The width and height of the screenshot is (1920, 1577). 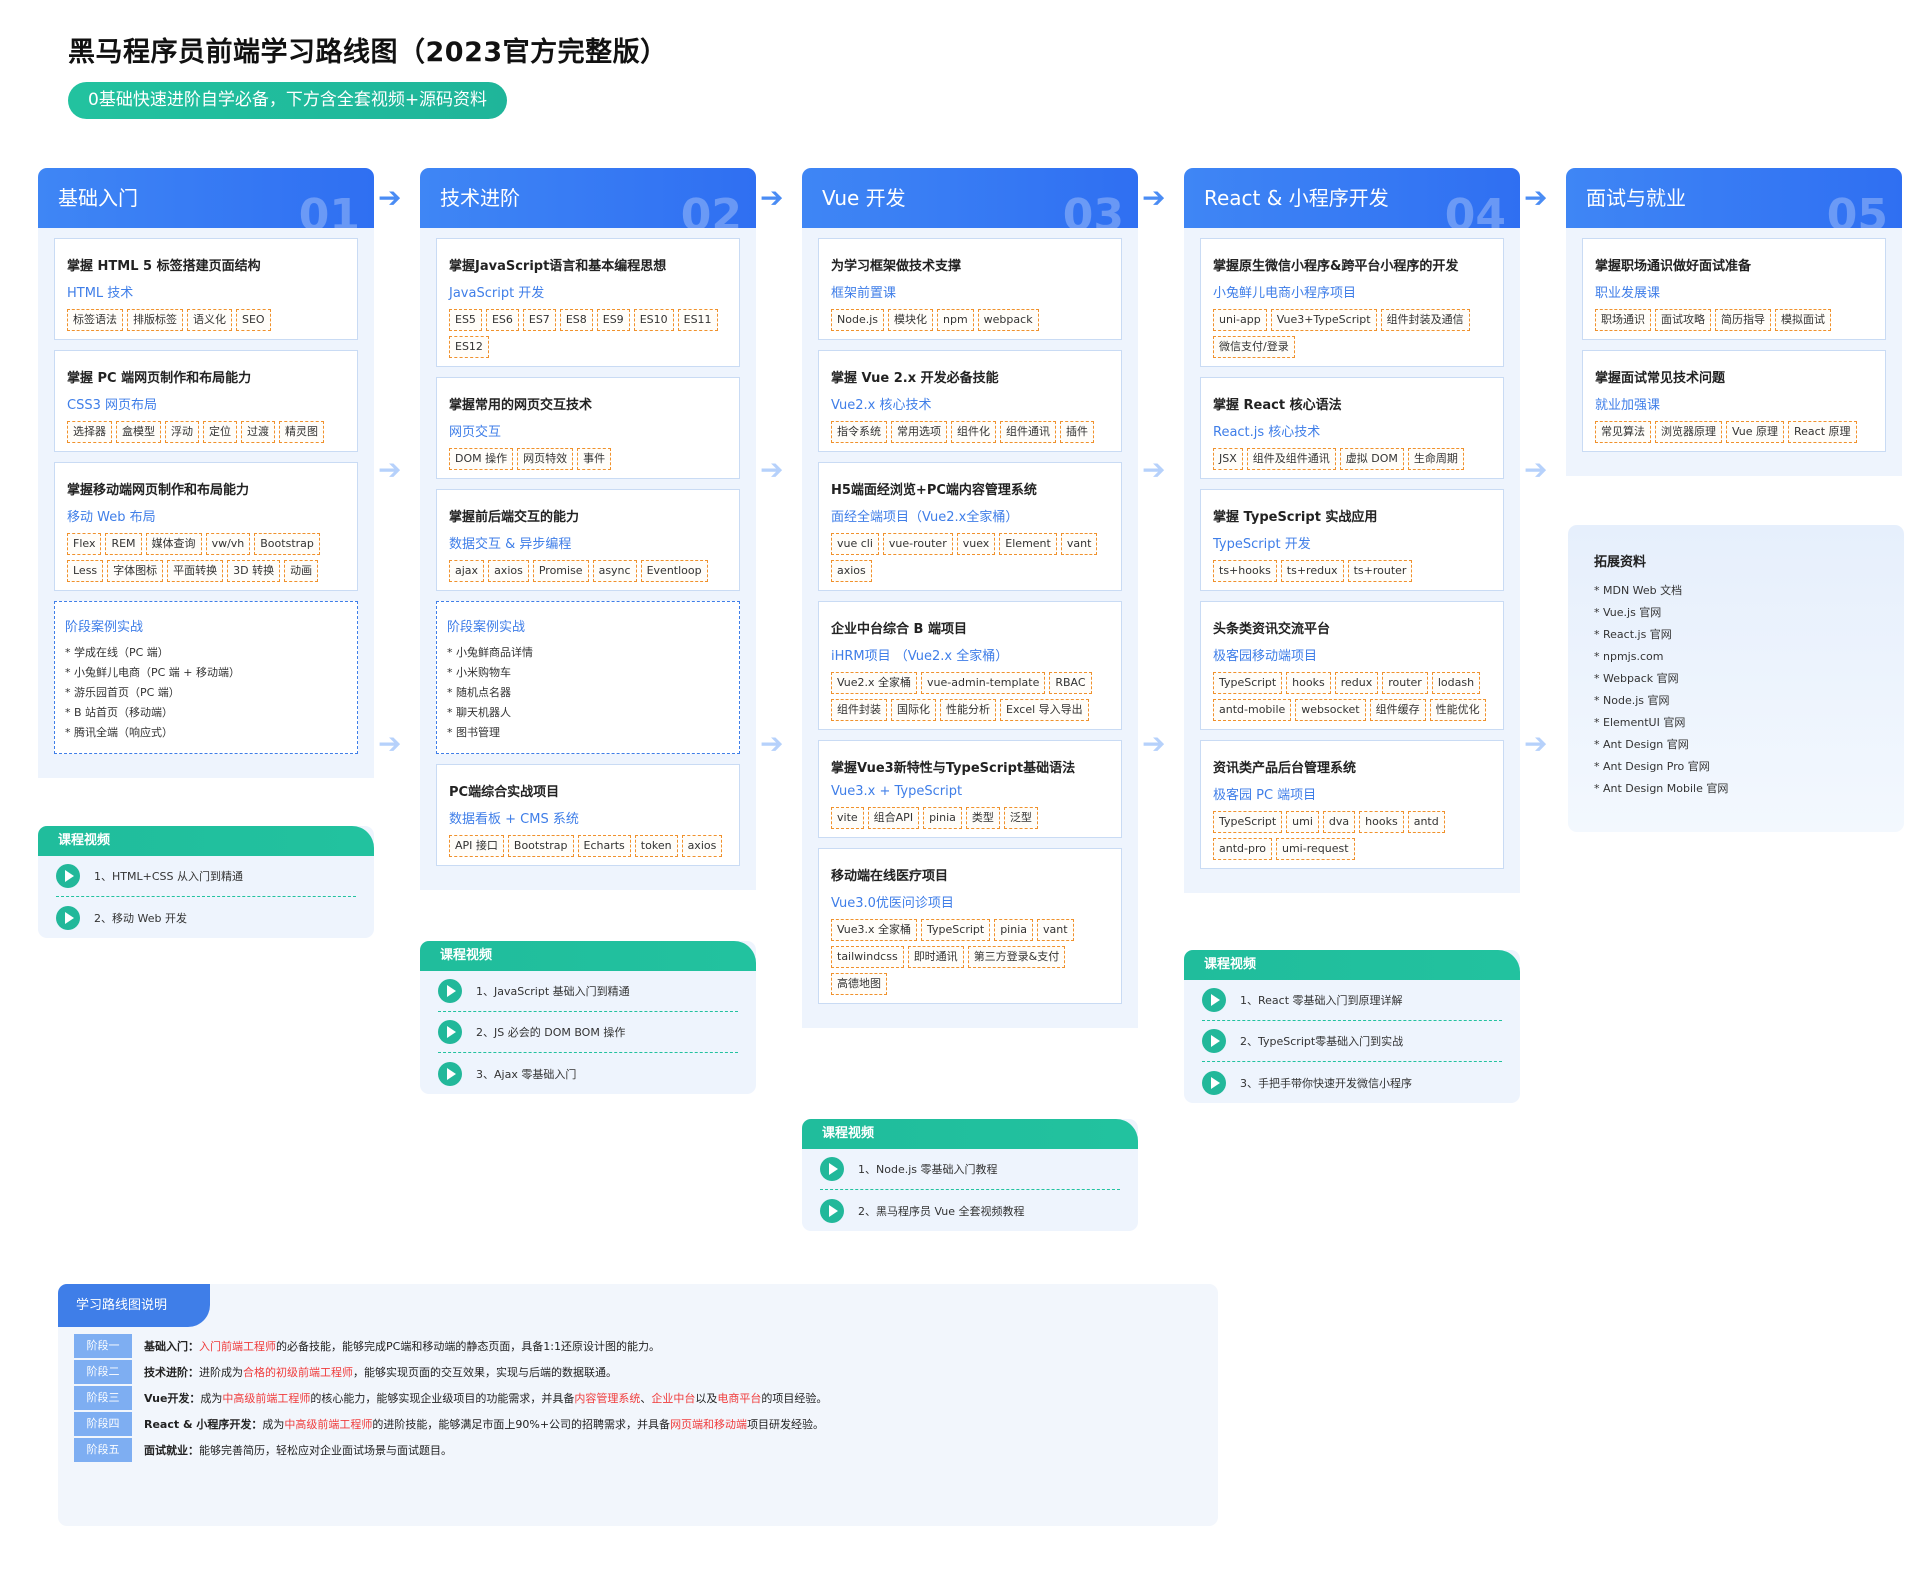 I want to click on card-subtitle: iHRM项目 （Vue2.x 全家桶）, so click(x=971, y=654).